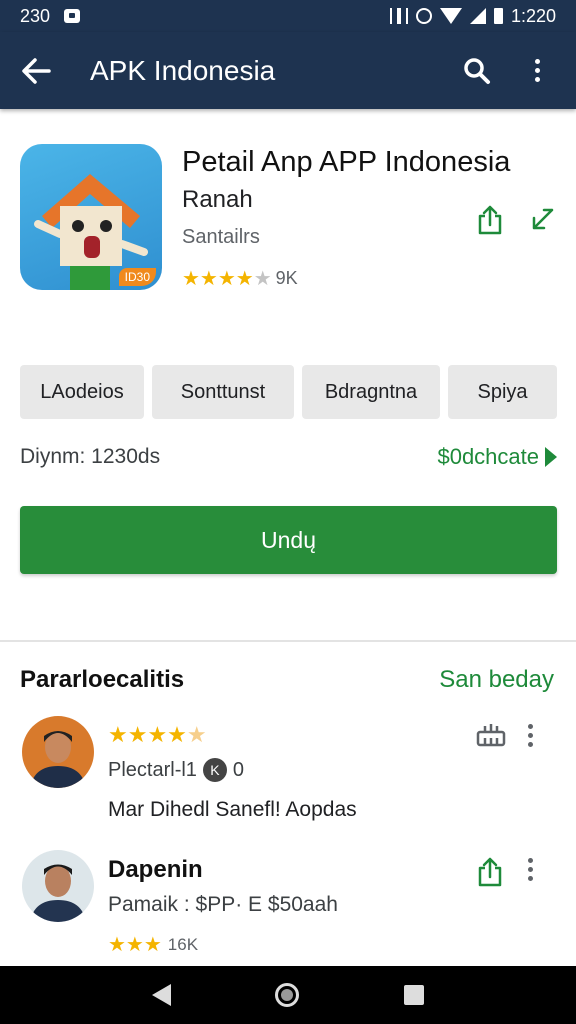  What do you see at coordinates (221, 237) in the screenshot?
I see `app-category: Santailrs` at bounding box center [221, 237].